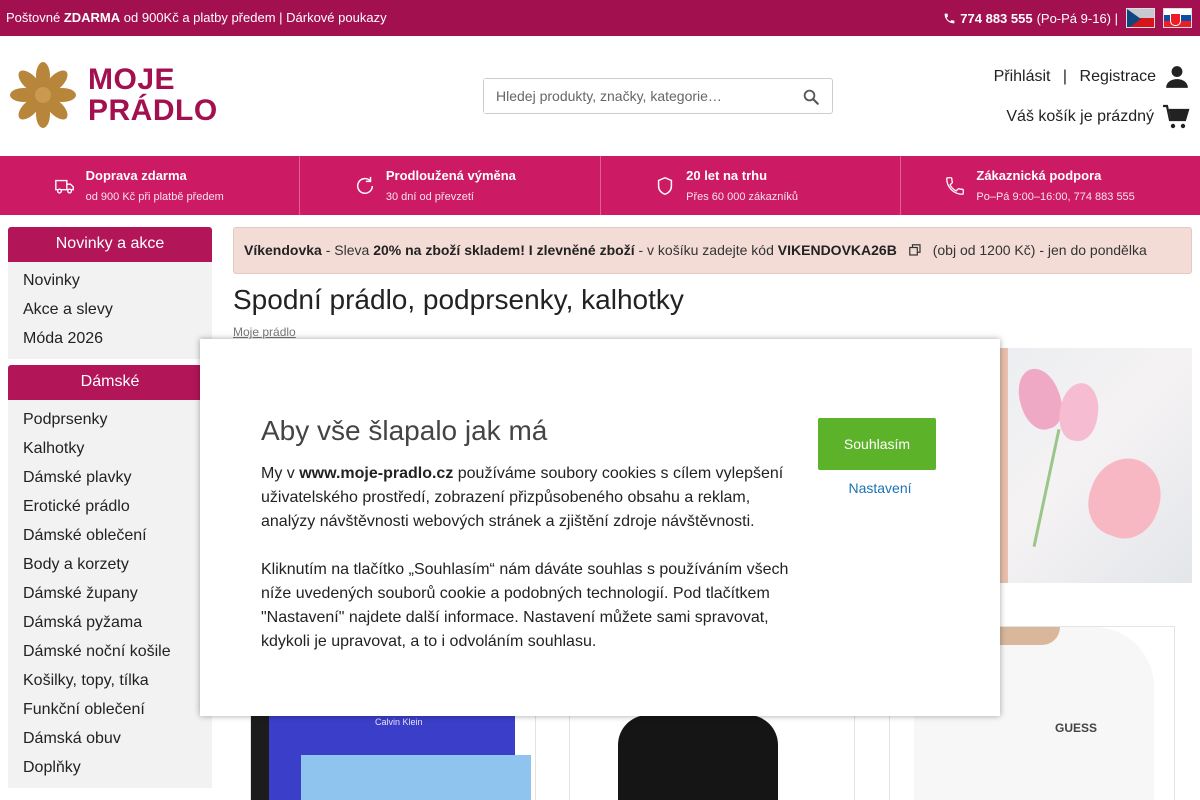 The image size is (1200, 800). Describe the element at coordinates (376, 473) in the screenshot. I see `site-name: www.moje-pradlo.cz` at that location.